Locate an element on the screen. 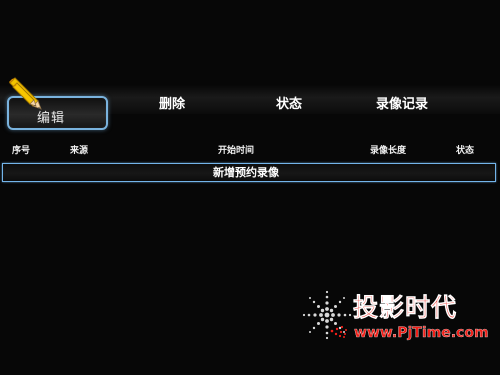  column-header-index: 序号 is located at coordinates (21, 151).